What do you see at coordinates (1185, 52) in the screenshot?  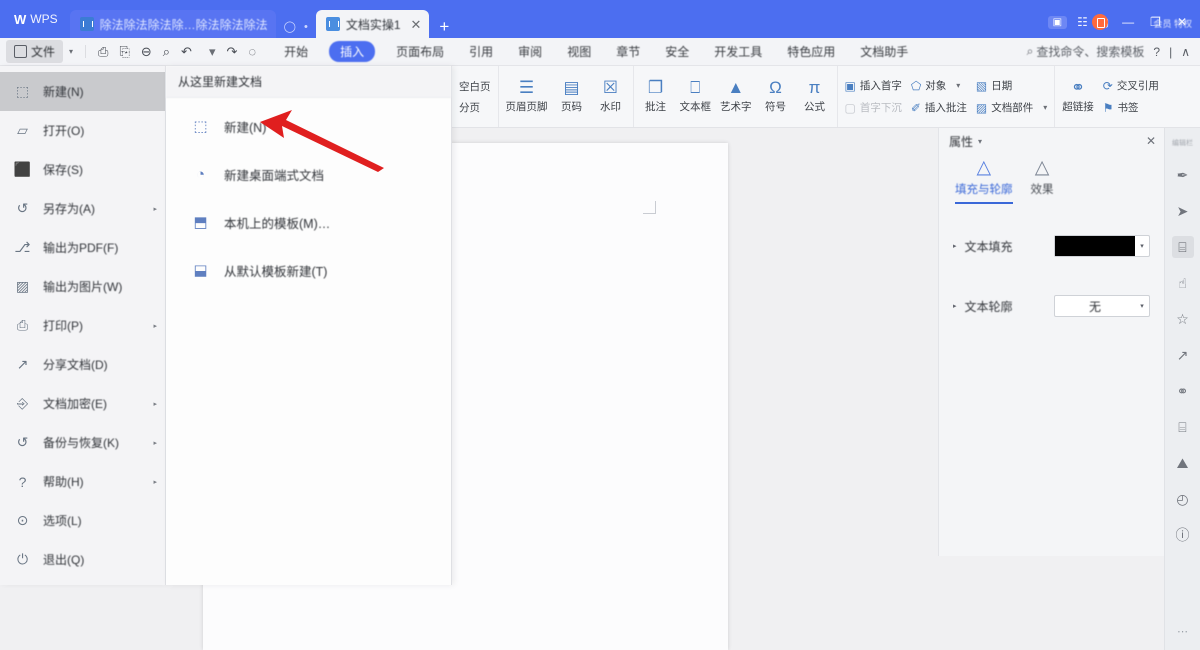 I see `collapse-ribbon-button: ∧` at bounding box center [1185, 52].